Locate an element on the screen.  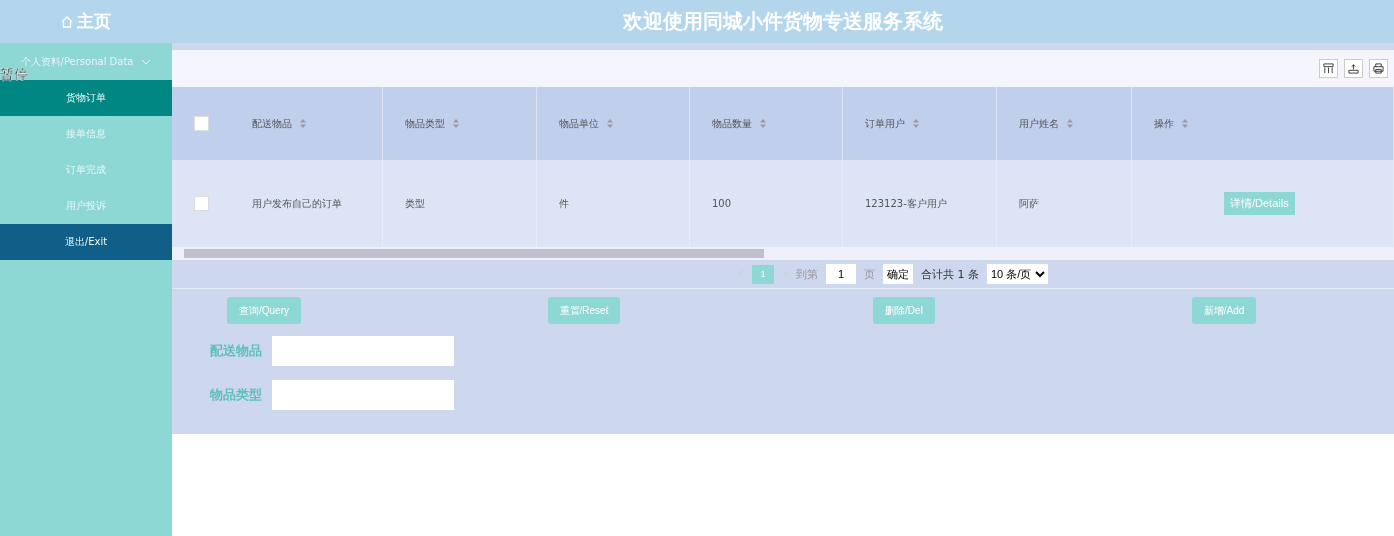
page-size-select: 10 条/页 is located at coordinates (1017, 274).